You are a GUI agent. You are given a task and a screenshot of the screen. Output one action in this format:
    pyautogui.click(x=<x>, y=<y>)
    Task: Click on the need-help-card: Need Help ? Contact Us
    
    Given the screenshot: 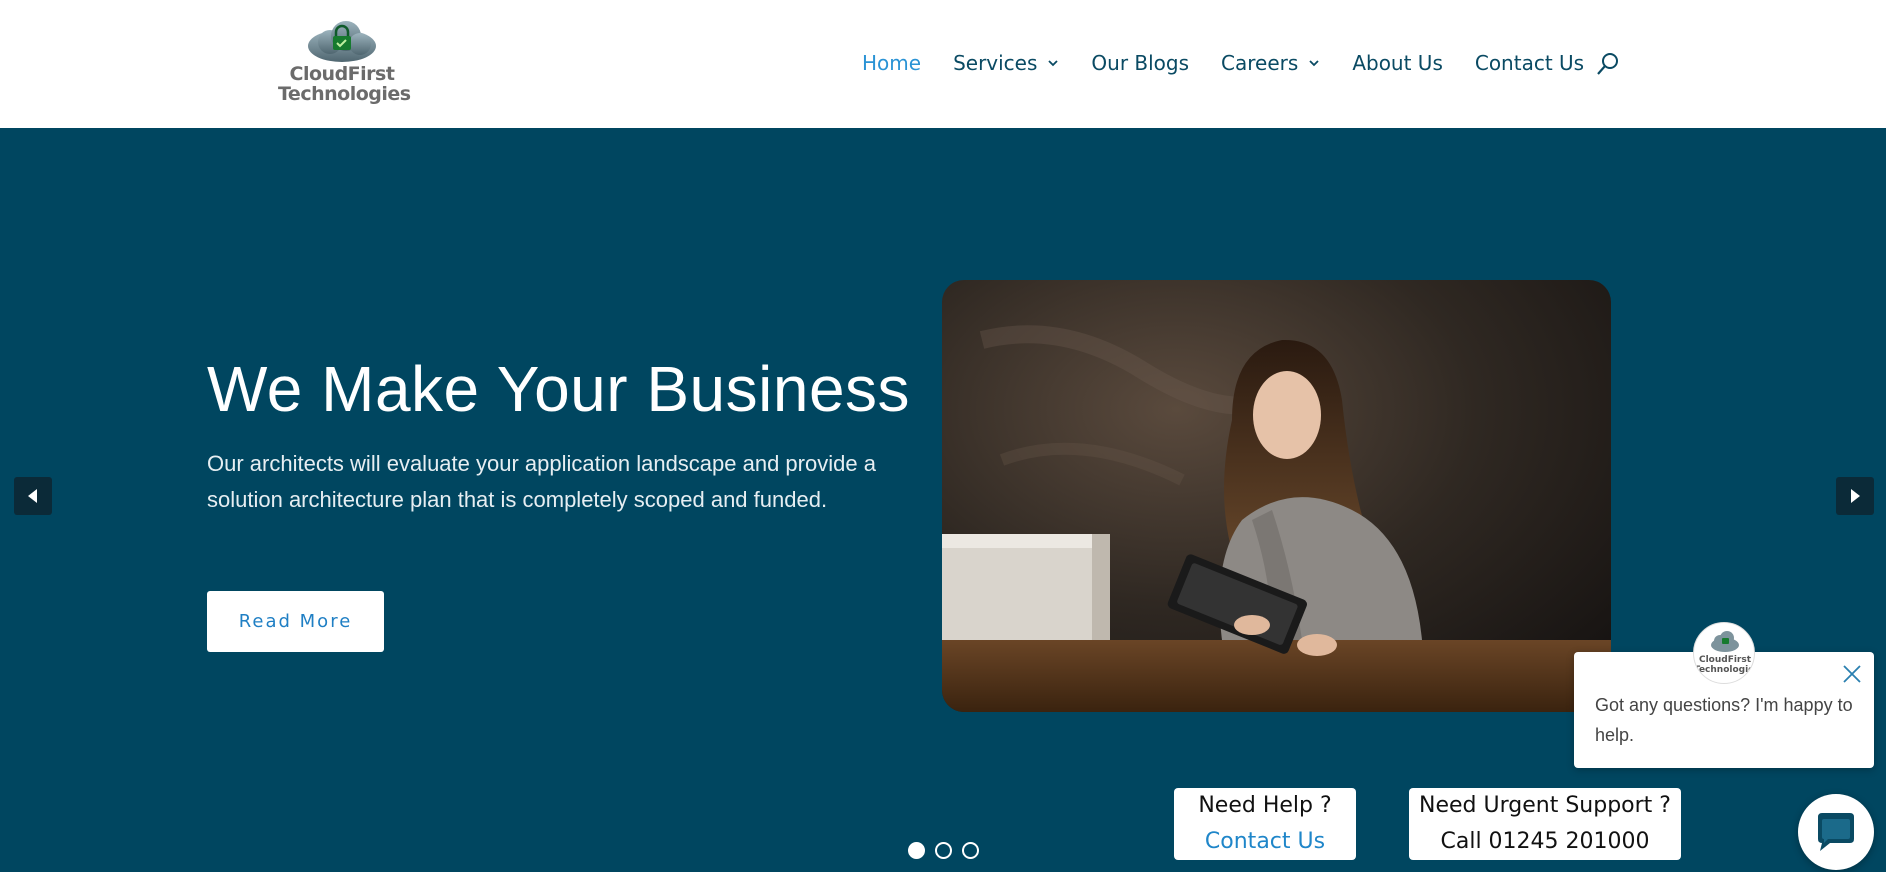 What is the action you would take?
    pyautogui.click(x=1265, y=824)
    